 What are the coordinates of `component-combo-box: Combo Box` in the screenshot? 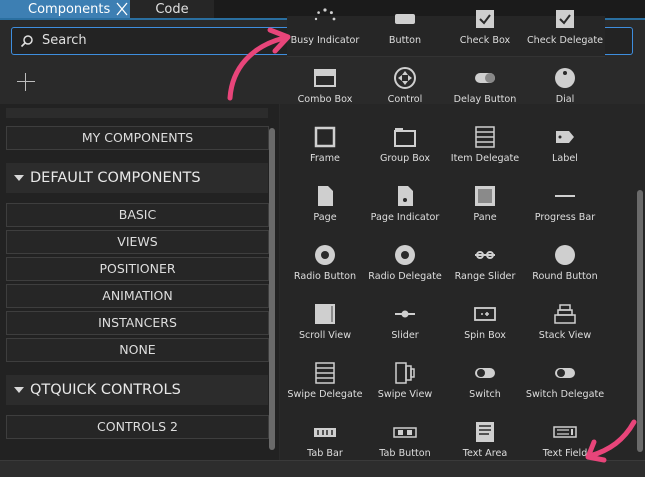 It's located at (325, 86).